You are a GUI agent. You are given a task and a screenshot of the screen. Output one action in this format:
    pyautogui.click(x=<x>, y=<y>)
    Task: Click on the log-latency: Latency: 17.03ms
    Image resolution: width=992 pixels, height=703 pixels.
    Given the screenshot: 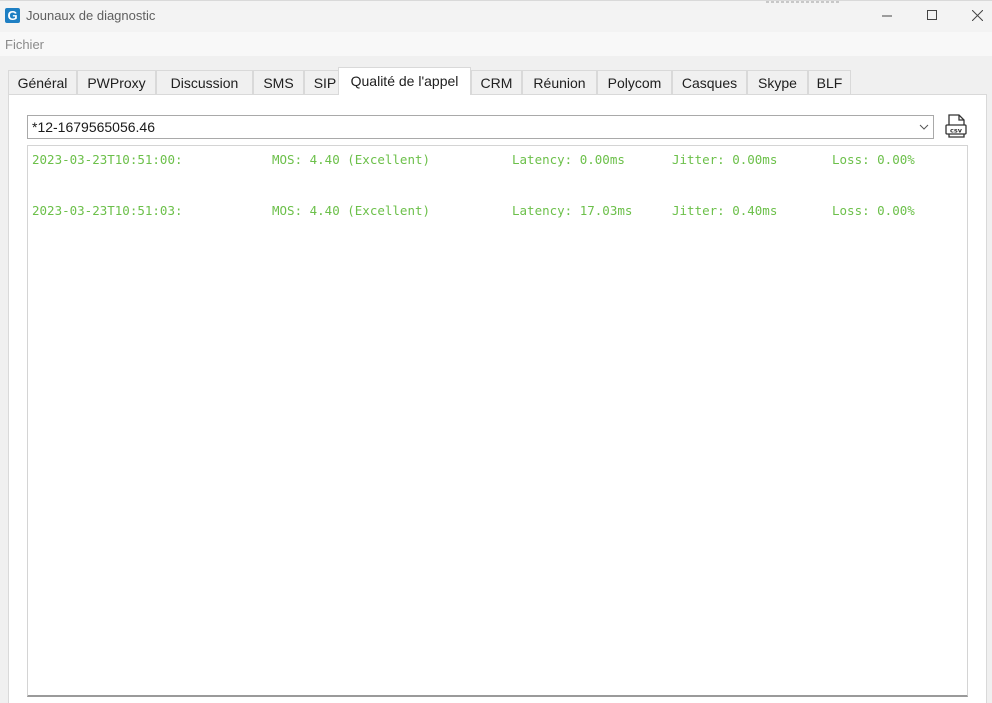 What is the action you would take?
    pyautogui.click(x=572, y=210)
    